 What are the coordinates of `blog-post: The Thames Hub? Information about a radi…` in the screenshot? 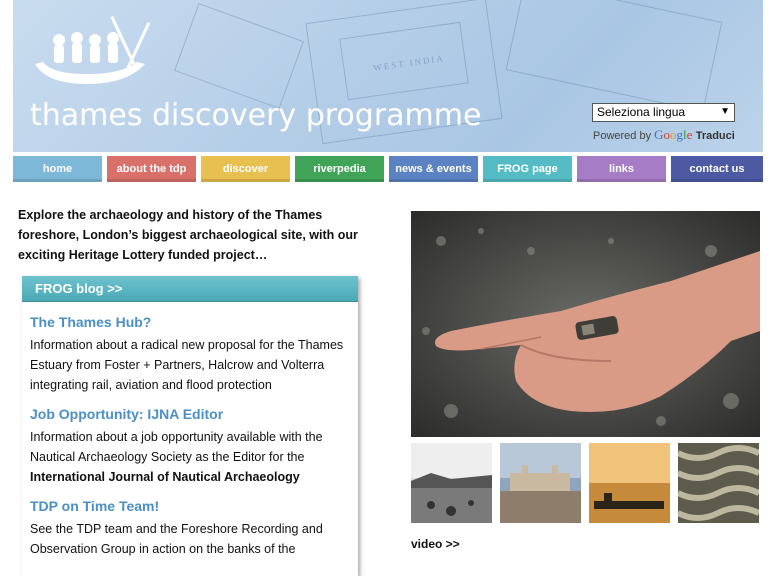 It's located at (190, 354).